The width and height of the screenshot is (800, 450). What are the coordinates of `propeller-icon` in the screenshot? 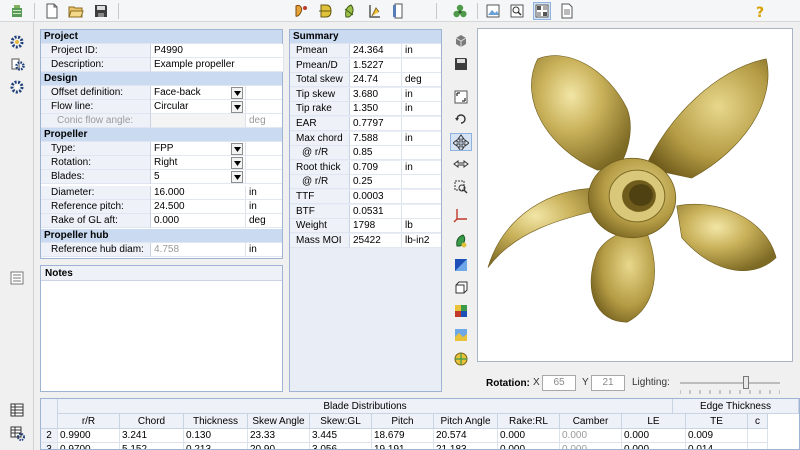 It's located at (460, 11).